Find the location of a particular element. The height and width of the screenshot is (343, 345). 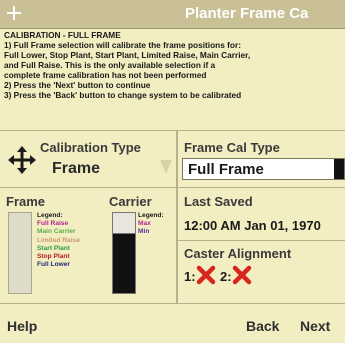

frame-cal-type-value: Full Frame is located at coordinates (226, 169).